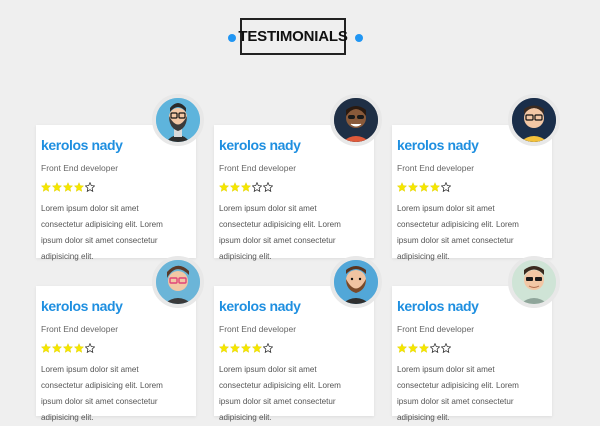  I want to click on avatar-sunglasses-light-icon, so click(534, 282).